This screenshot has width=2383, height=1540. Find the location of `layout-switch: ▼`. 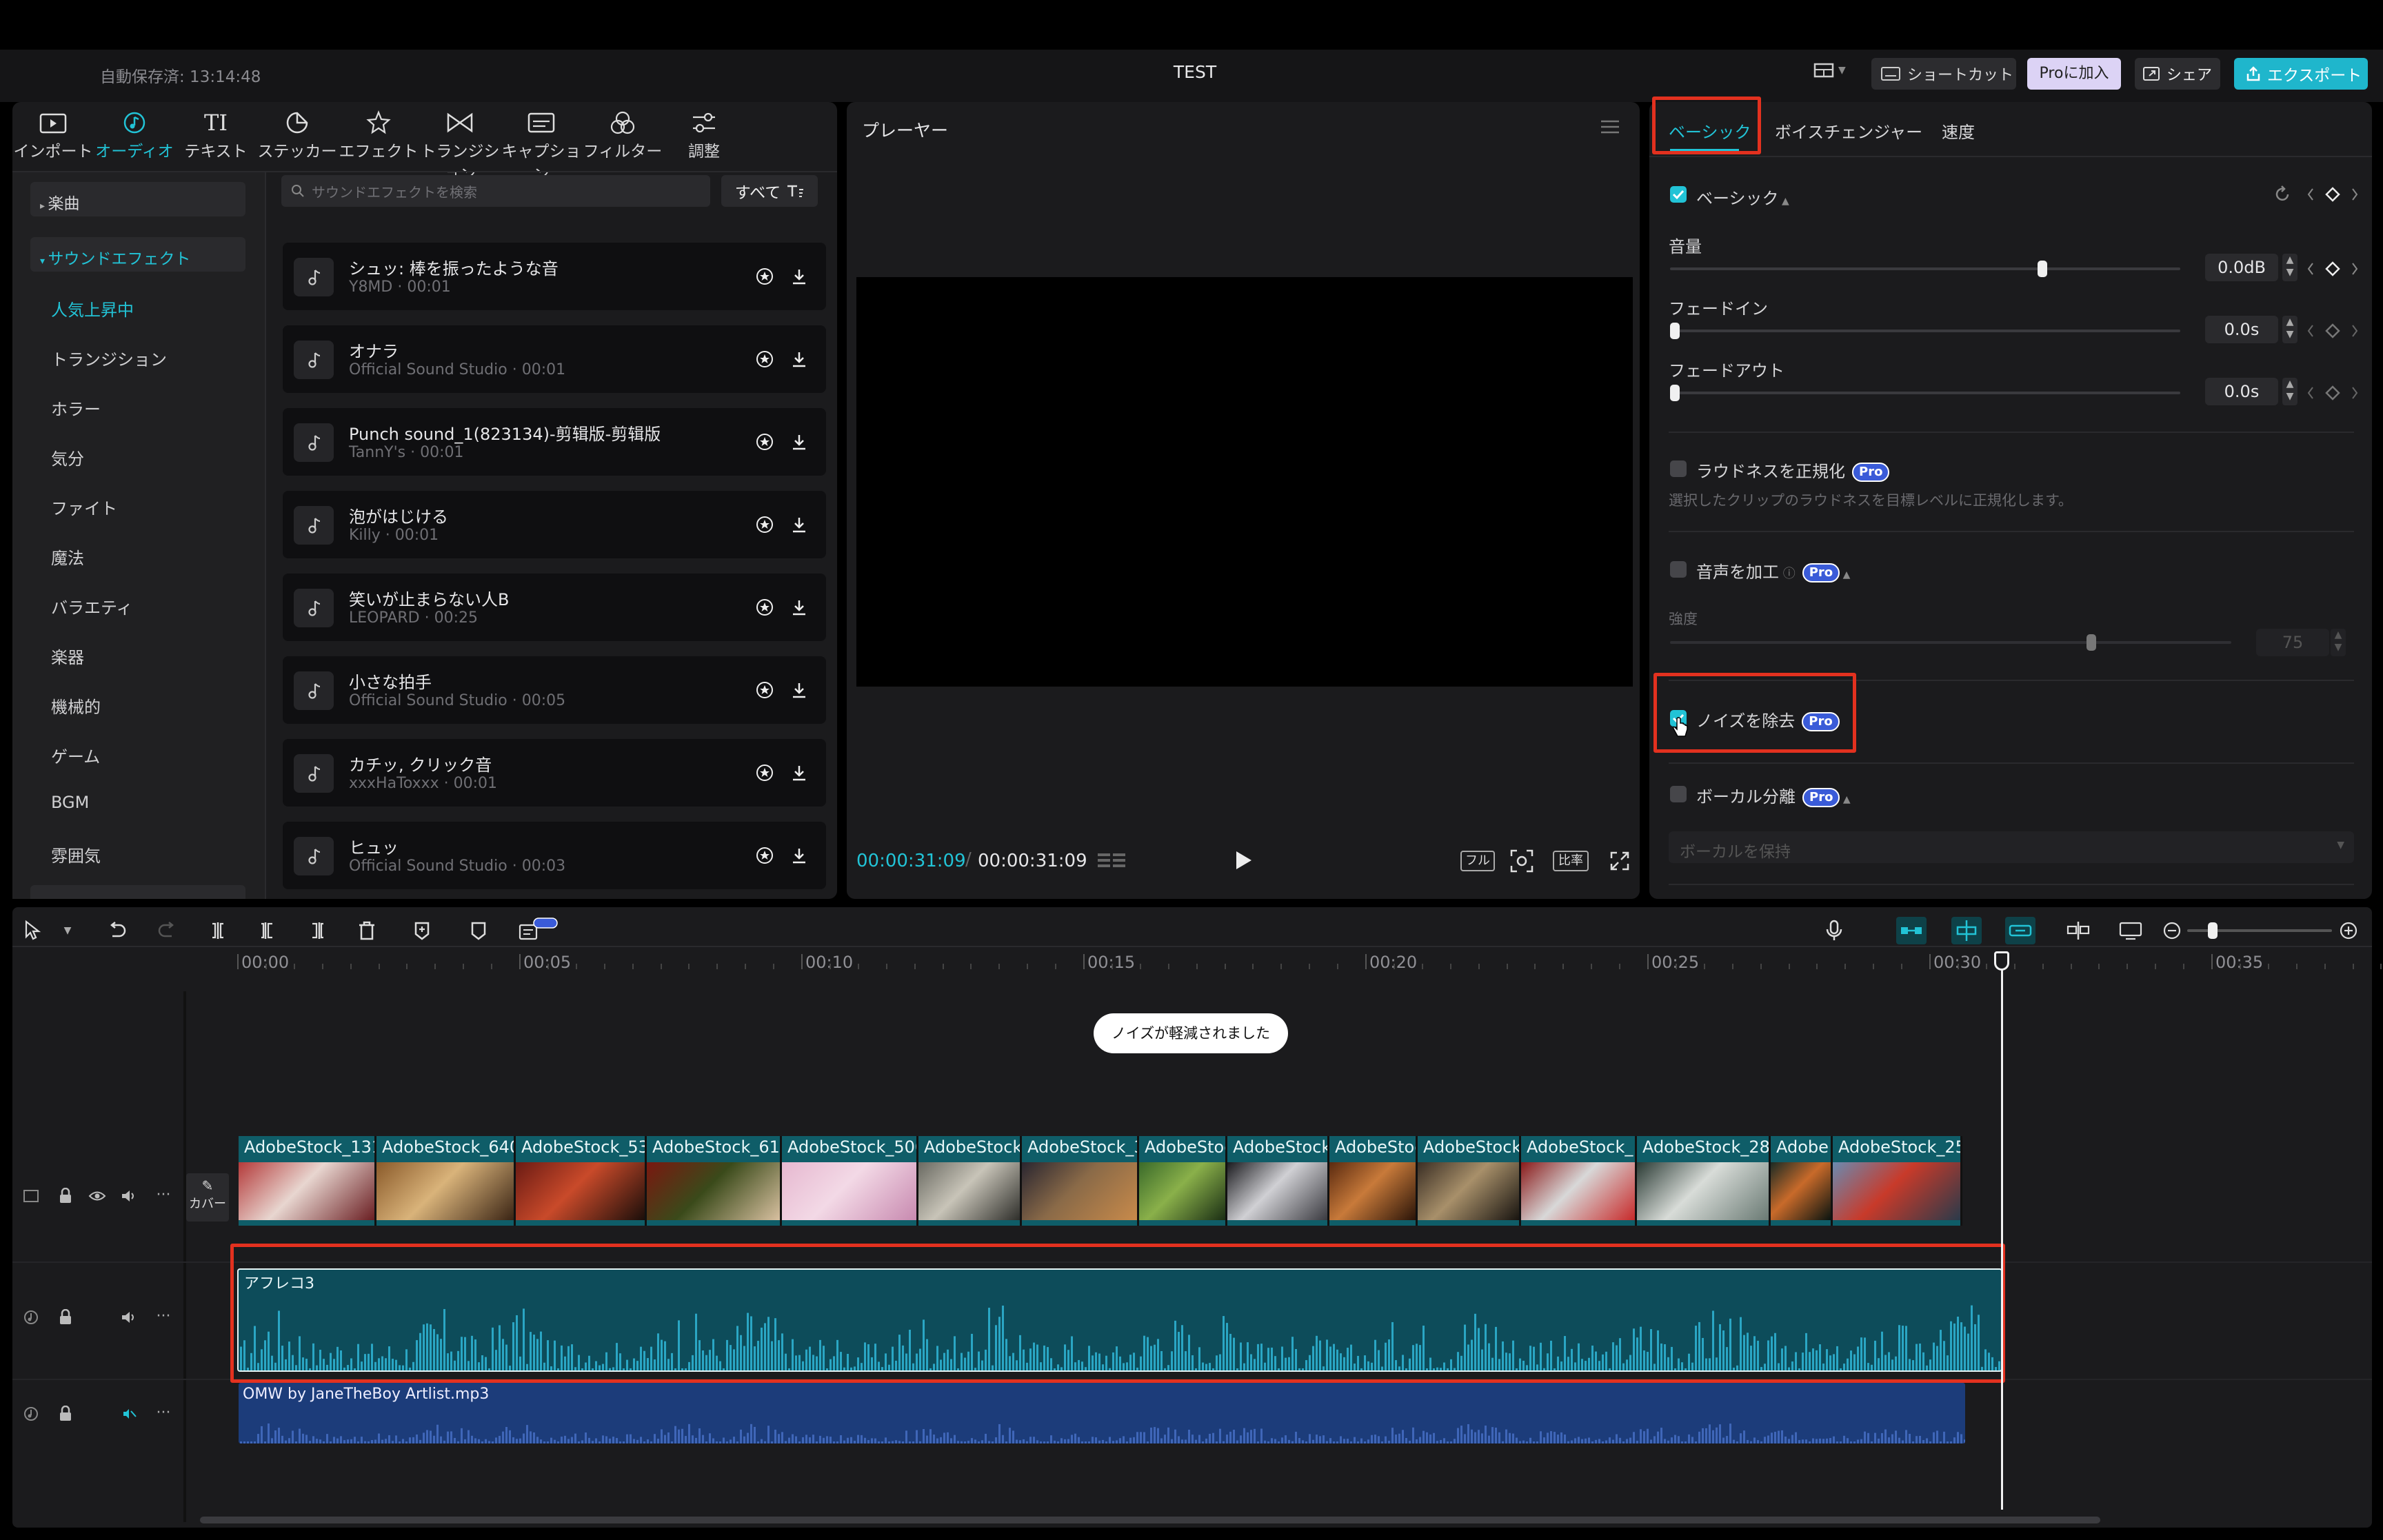

layout-switch: ▼ is located at coordinates (1829, 71).